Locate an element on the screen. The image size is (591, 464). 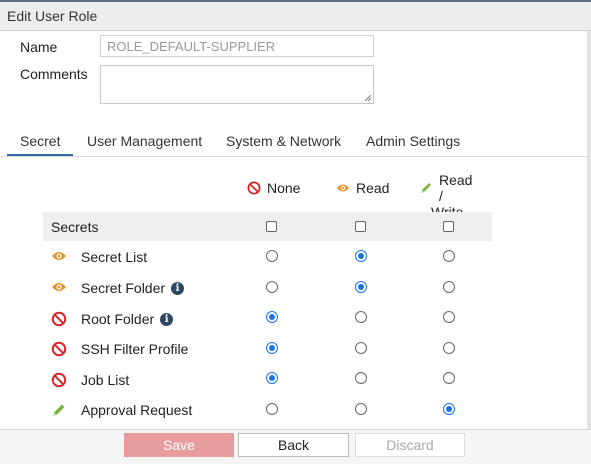
column-read-label: Read is located at coordinates (373, 188).